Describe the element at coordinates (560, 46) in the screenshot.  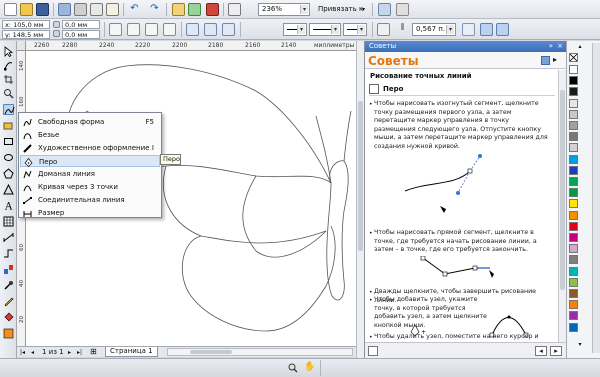
I see `close-icon: ×` at that location.